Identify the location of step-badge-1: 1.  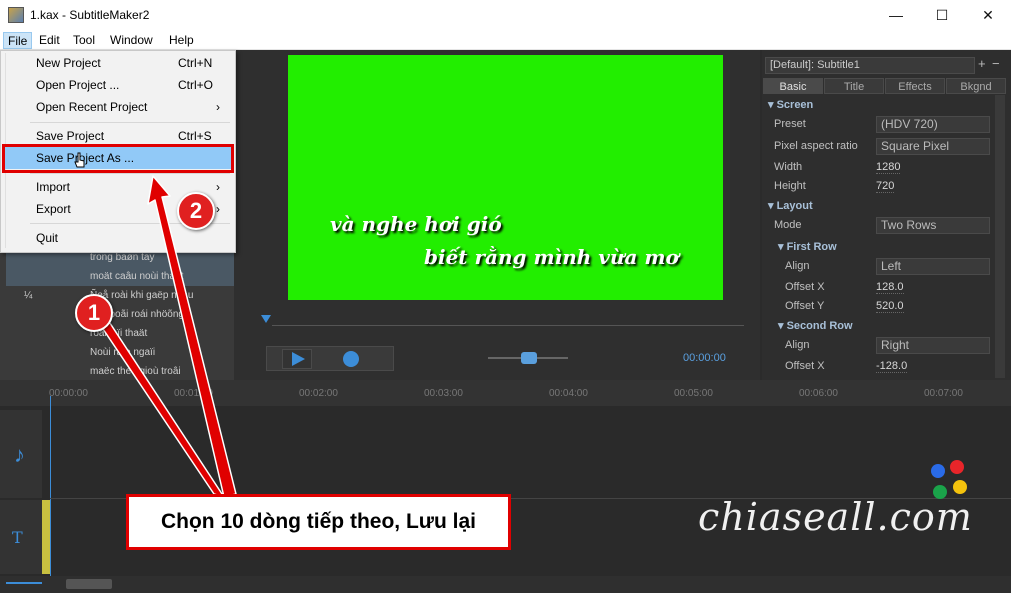
(94, 313).